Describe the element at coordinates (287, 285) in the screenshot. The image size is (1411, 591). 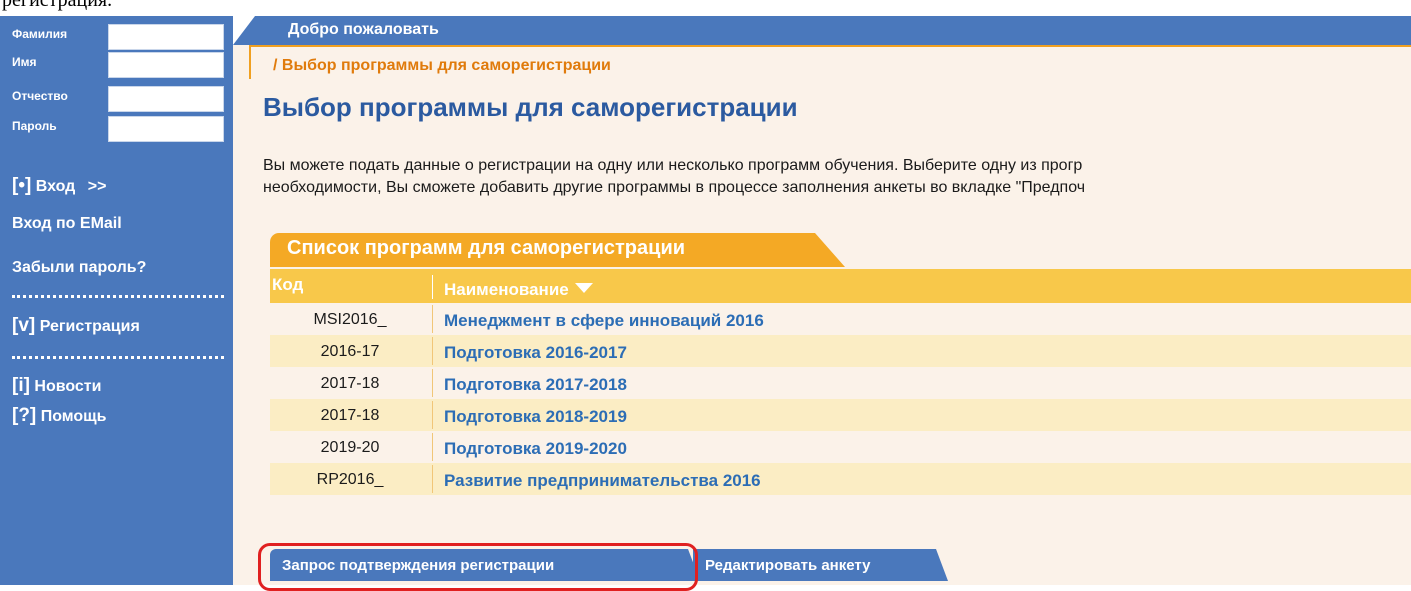
I see `column-code: Код` at that location.